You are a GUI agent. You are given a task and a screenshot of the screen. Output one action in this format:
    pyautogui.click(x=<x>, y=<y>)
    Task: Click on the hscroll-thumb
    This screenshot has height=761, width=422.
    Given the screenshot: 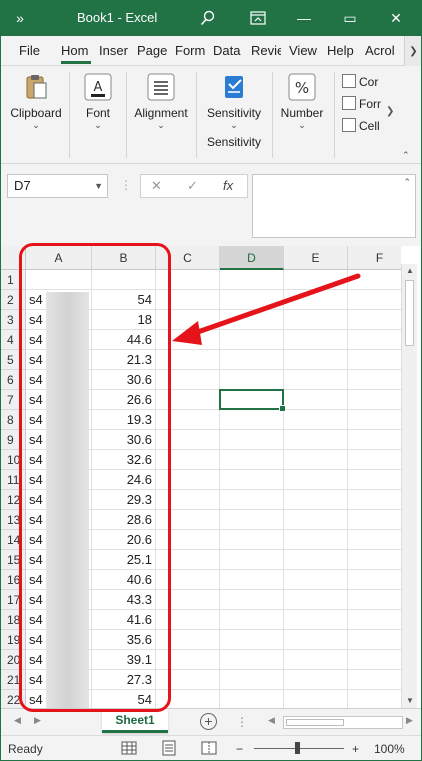 What is the action you would take?
    pyautogui.click(x=315, y=722)
    